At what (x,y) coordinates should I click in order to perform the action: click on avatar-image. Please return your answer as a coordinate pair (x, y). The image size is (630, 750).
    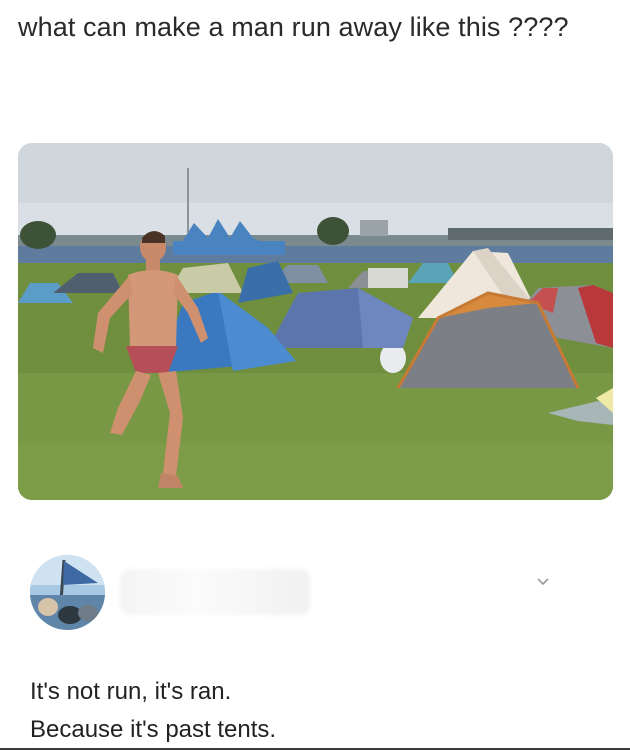
    Looking at the image, I should click on (67, 592).